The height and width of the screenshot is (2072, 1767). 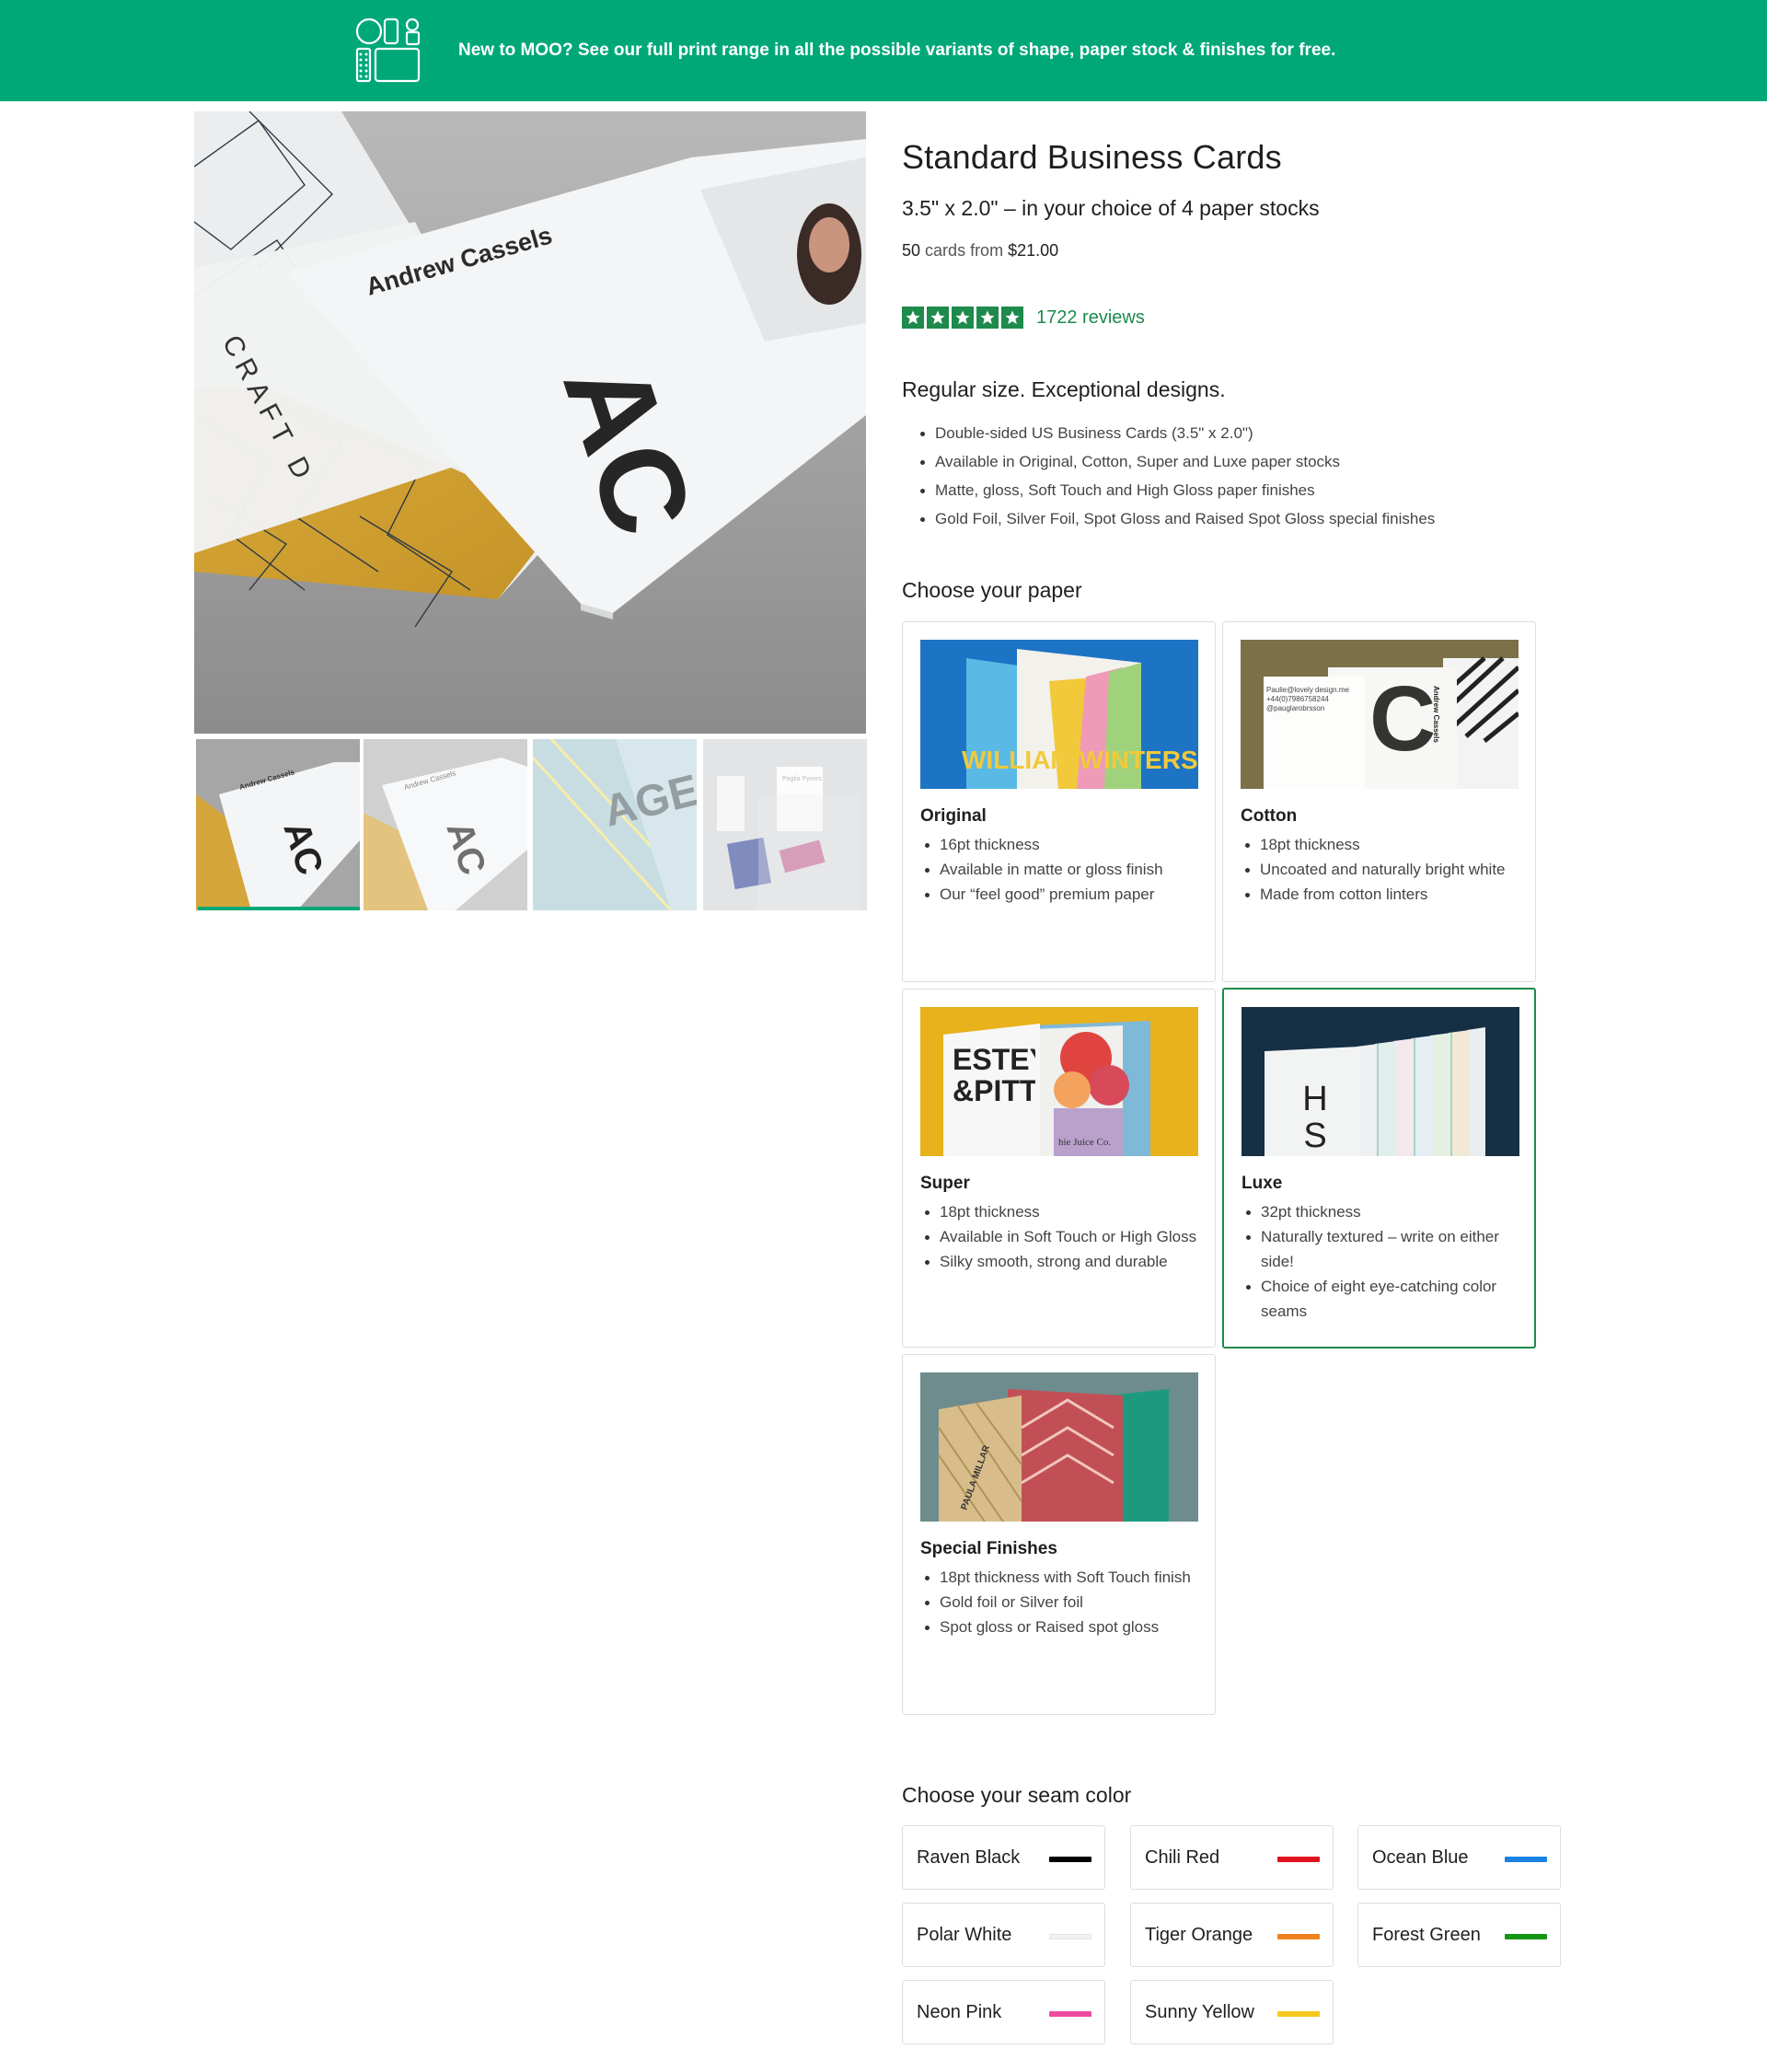 What do you see at coordinates (1066, 895) in the screenshot?
I see `paper-bullet: Our “feel good” premium paper` at bounding box center [1066, 895].